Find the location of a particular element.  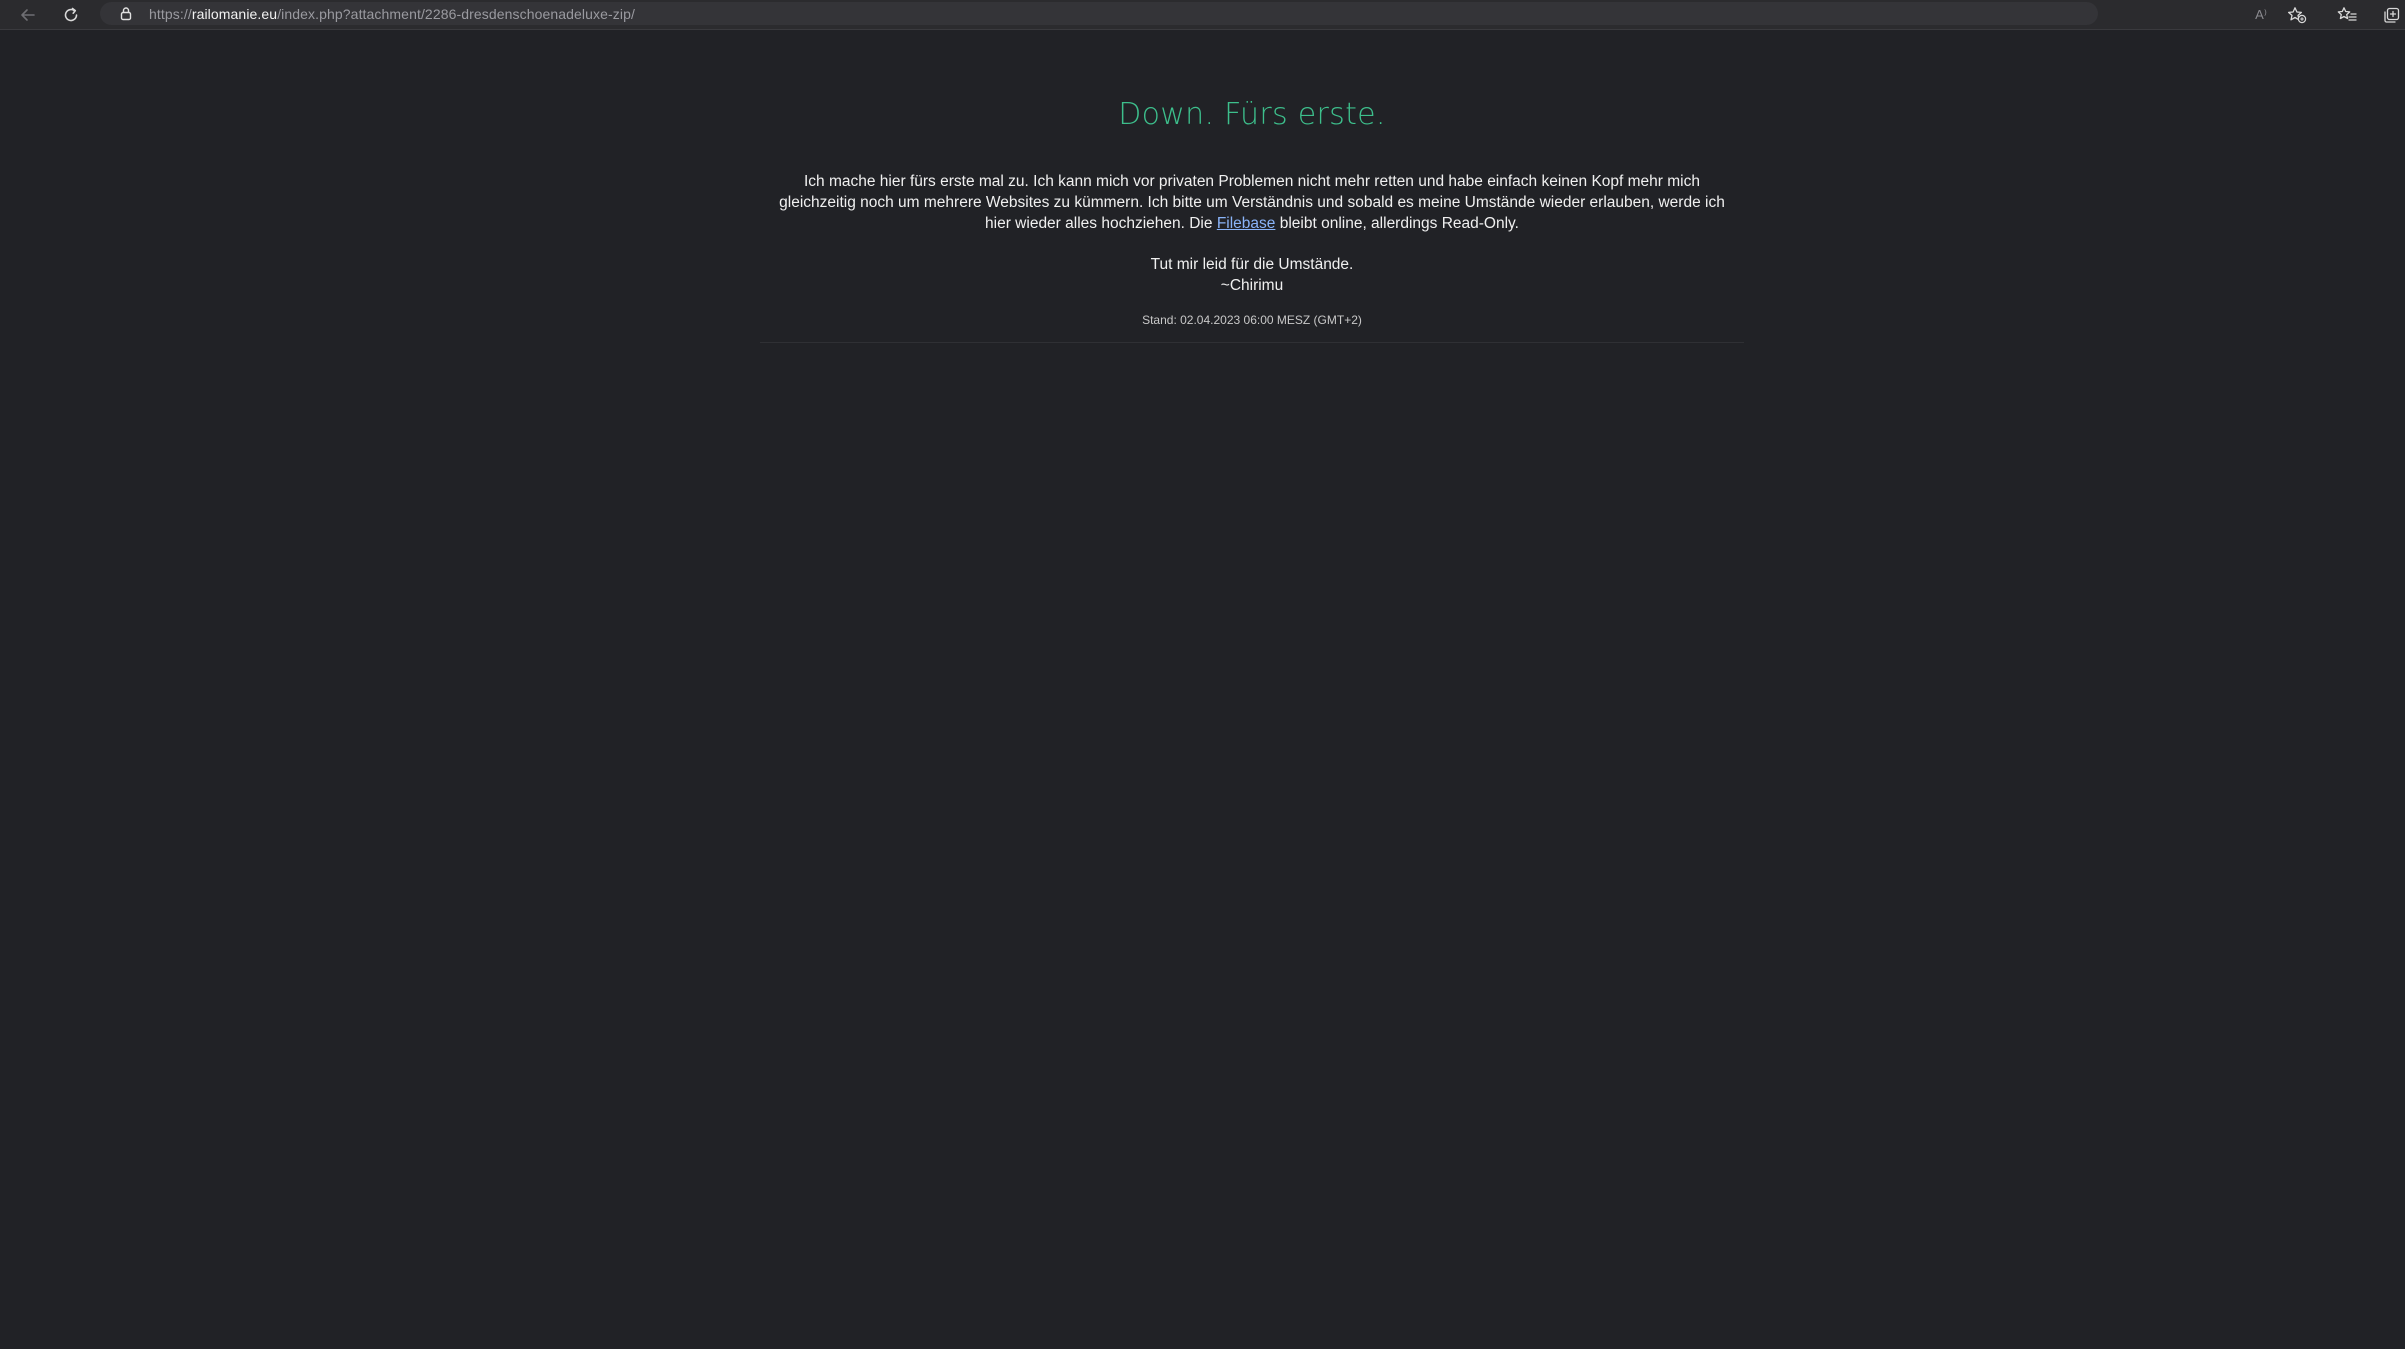

star-add-icon is located at coordinates (2297, 14).